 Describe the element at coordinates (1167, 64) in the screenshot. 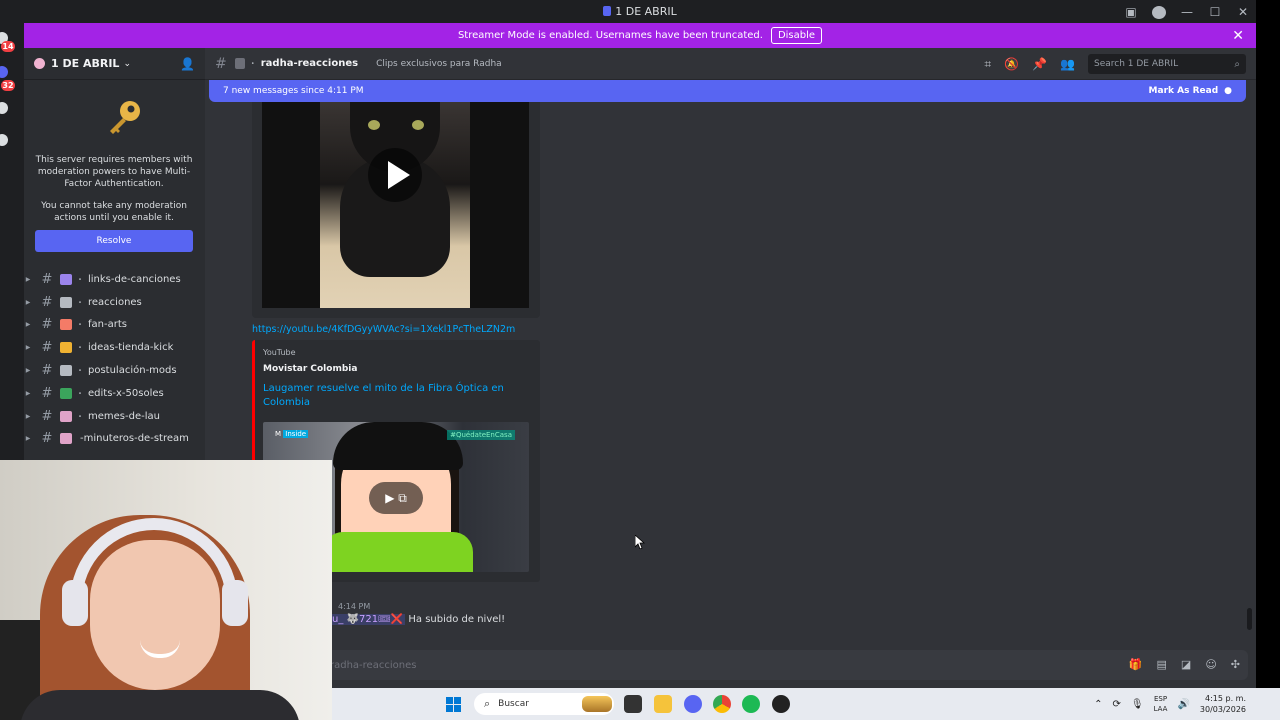

I see `search-input: Search 1 DE ABRIL ⌕` at that location.